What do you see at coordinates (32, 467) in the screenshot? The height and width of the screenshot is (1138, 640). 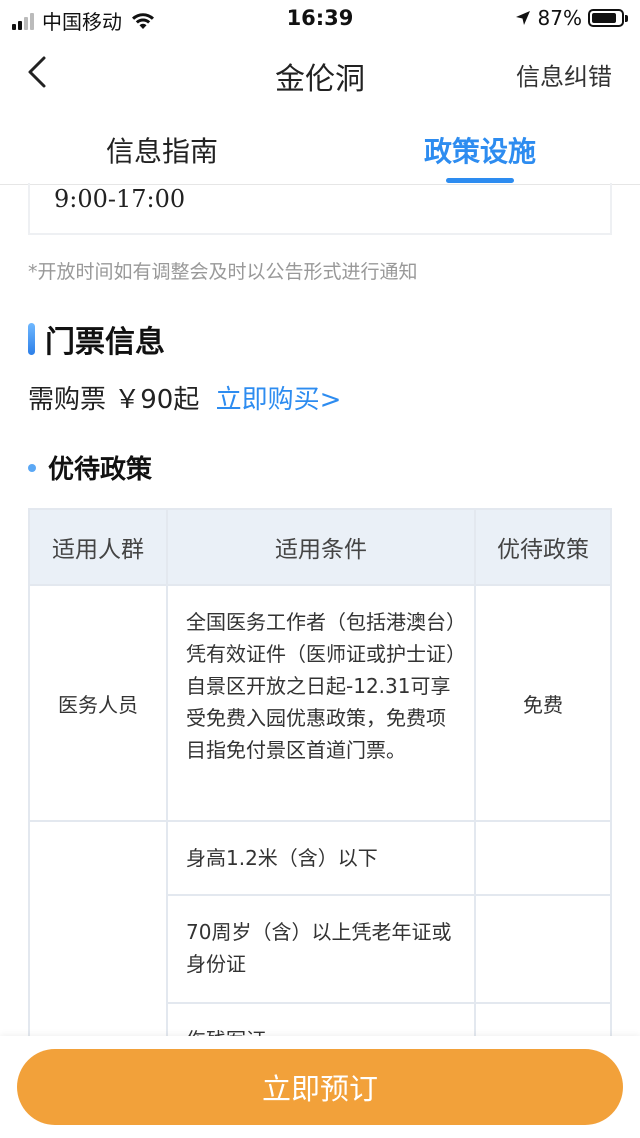 I see `bullet-dot` at bounding box center [32, 467].